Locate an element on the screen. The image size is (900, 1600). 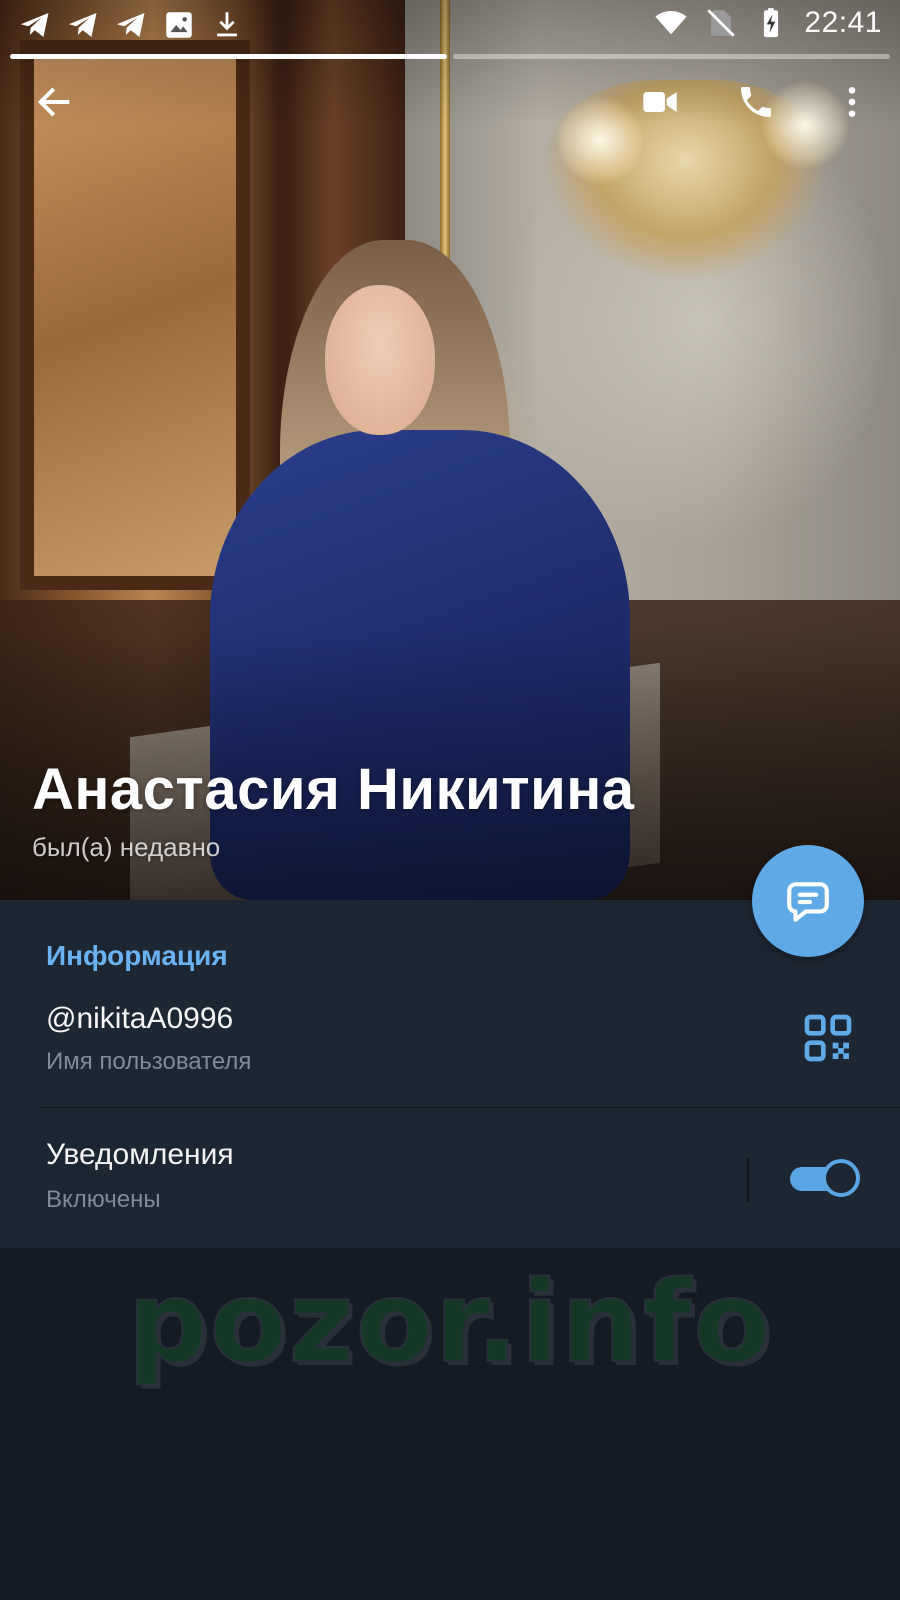
profile-last-seen: был(а) недавно is located at coordinates (126, 847).